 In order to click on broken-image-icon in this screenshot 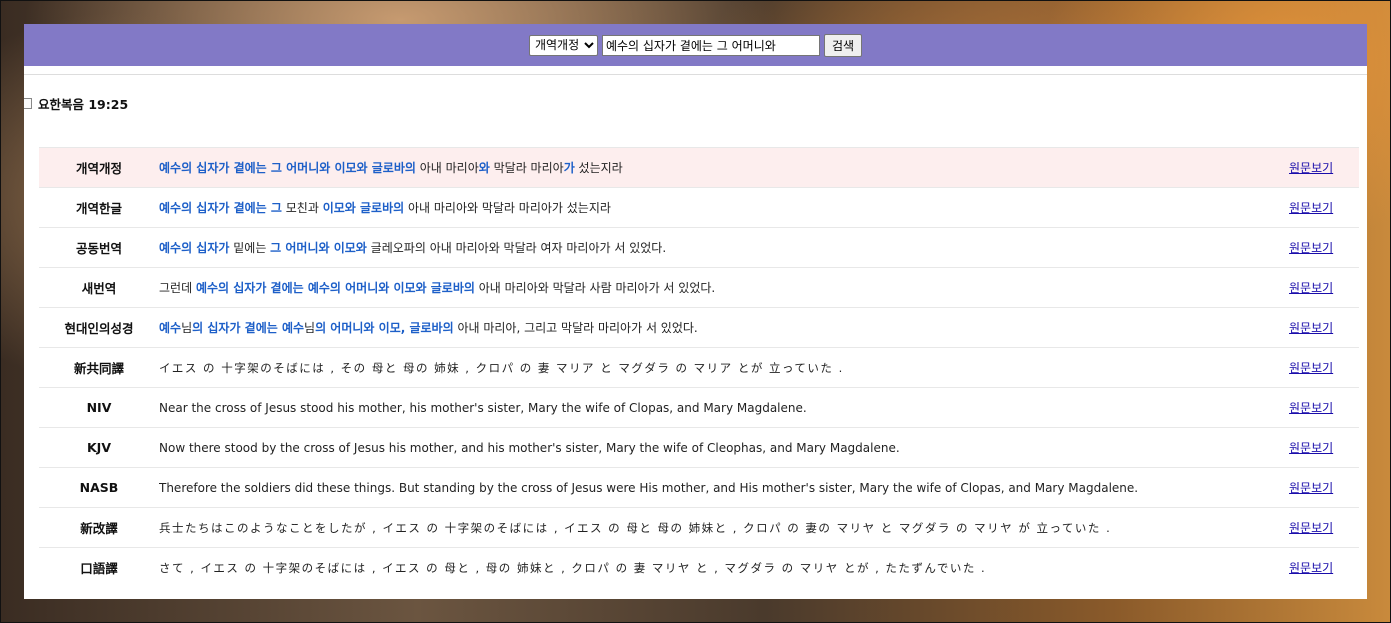, I will do `click(28, 103)`.